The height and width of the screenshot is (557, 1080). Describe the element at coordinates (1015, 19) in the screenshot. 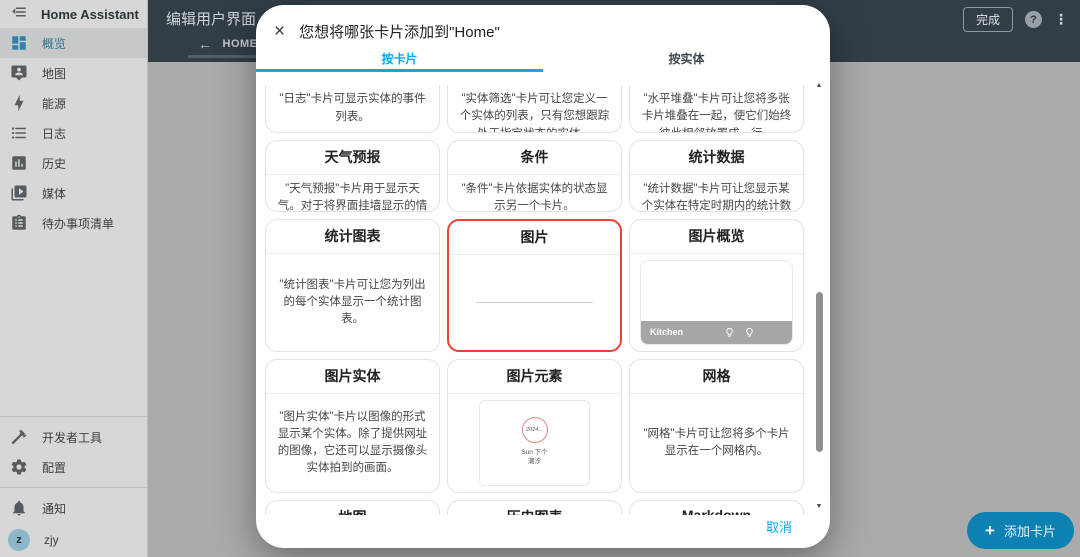

I see `topbar-actions: 完成 ? ⋮` at that location.